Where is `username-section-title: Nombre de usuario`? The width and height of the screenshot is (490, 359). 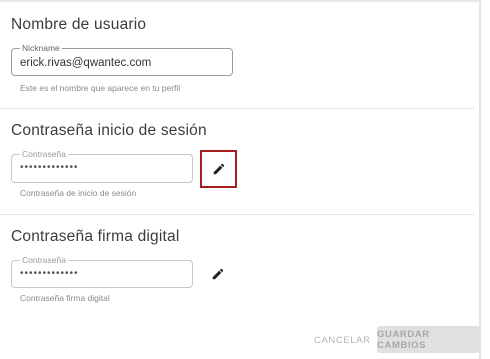
username-section-title: Nombre de usuario is located at coordinates (79, 24).